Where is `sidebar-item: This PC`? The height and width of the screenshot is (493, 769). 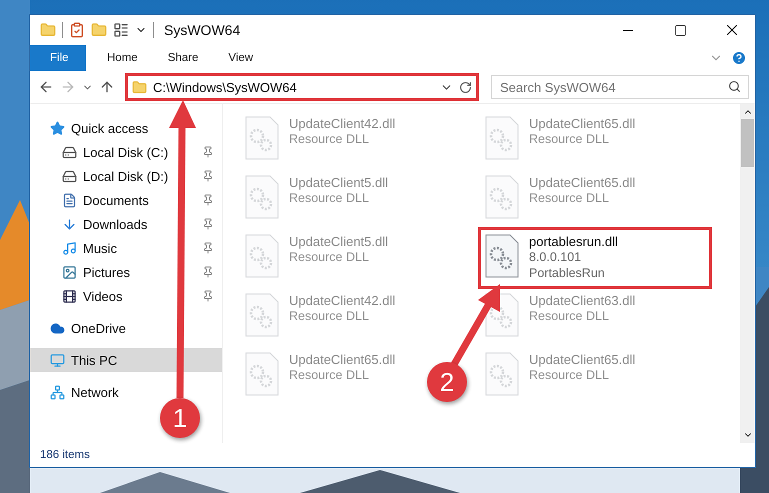
sidebar-item: This PC is located at coordinates (126, 360).